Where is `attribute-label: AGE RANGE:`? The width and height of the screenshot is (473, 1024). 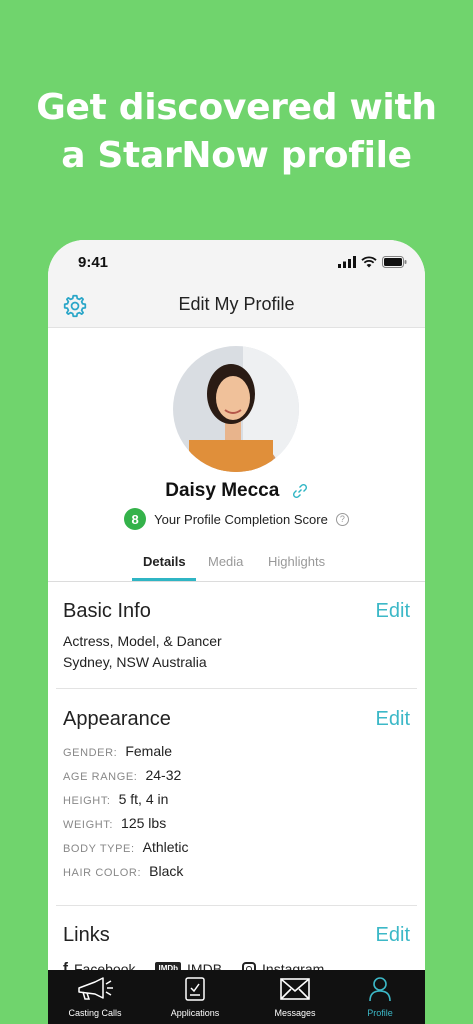 attribute-label: AGE RANGE: is located at coordinates (100, 777).